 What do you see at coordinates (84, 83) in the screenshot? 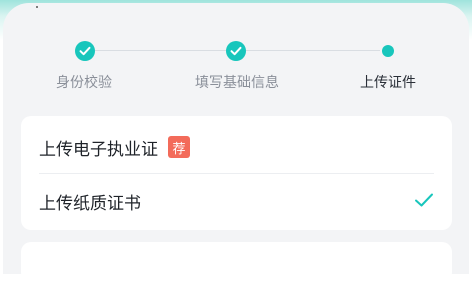
I see `step-1-label: 身份校验` at bounding box center [84, 83].